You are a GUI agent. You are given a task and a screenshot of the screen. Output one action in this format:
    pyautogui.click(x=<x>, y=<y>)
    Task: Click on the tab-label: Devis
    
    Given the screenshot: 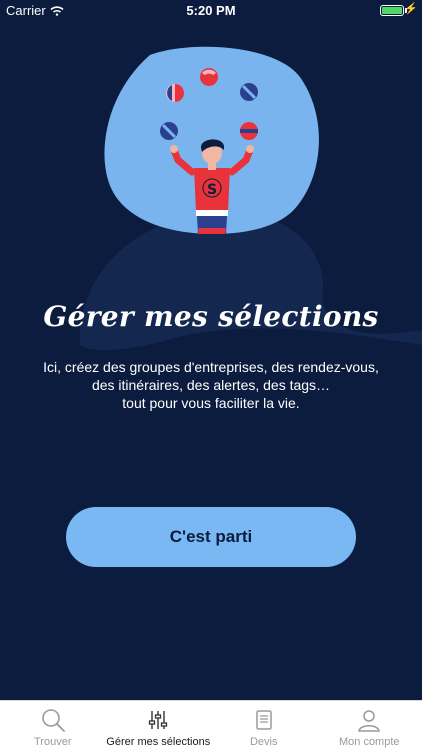 What is the action you would take?
    pyautogui.click(x=263, y=742)
    